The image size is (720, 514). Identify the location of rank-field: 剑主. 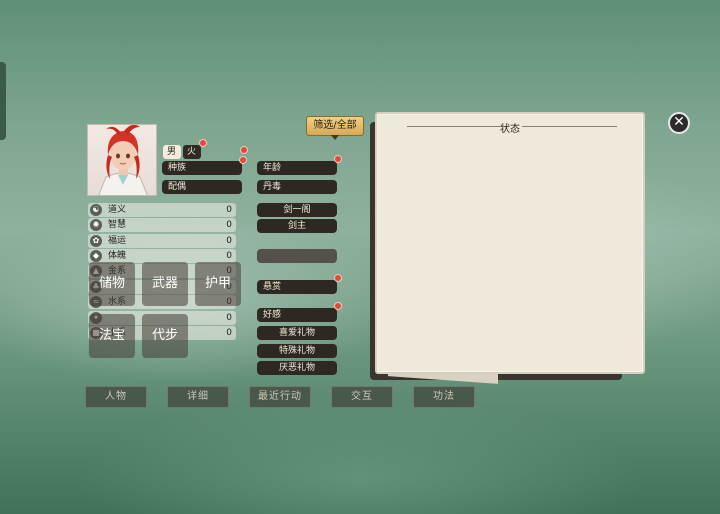
(297, 226).